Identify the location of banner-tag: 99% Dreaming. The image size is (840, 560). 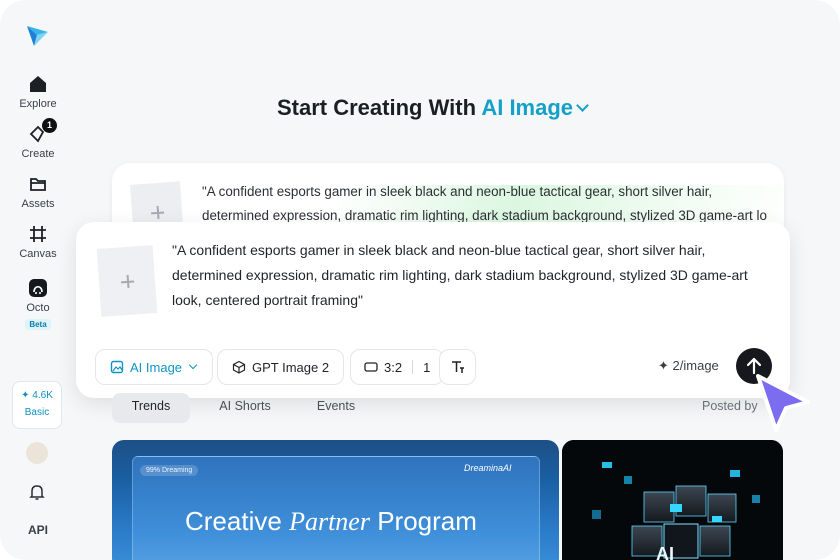
(169, 470).